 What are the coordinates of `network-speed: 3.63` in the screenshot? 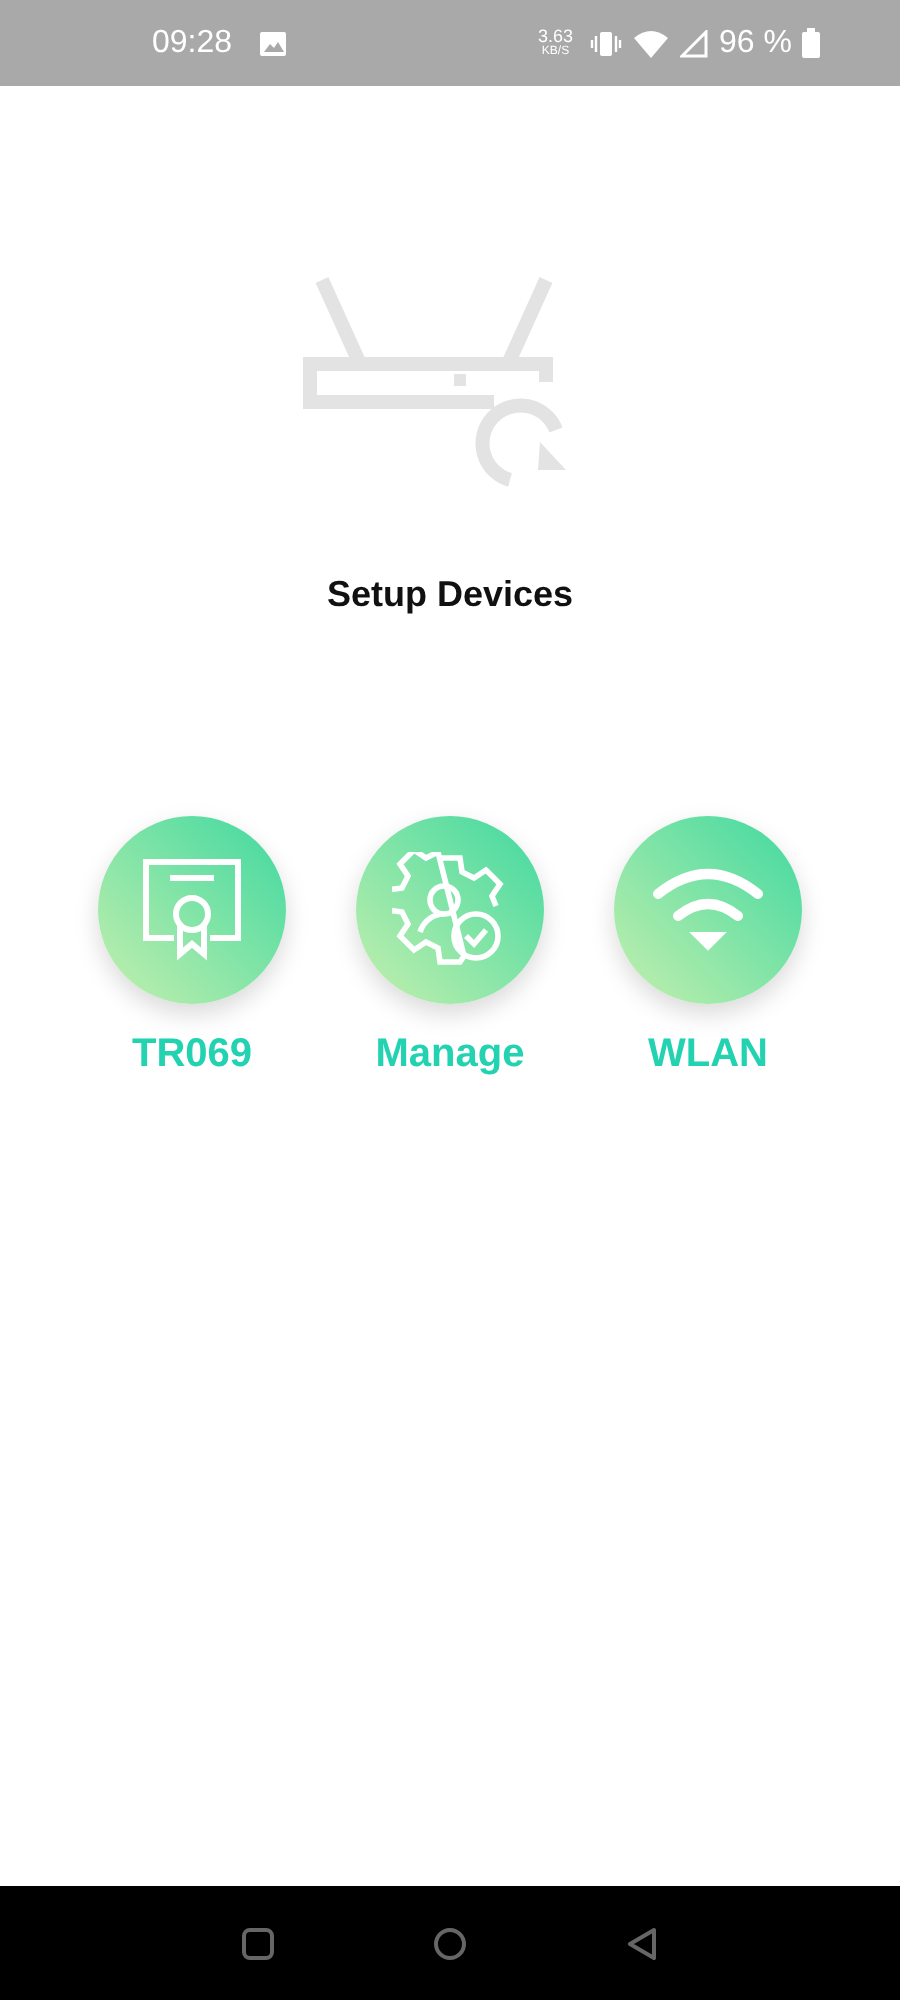 It's located at (556, 36).